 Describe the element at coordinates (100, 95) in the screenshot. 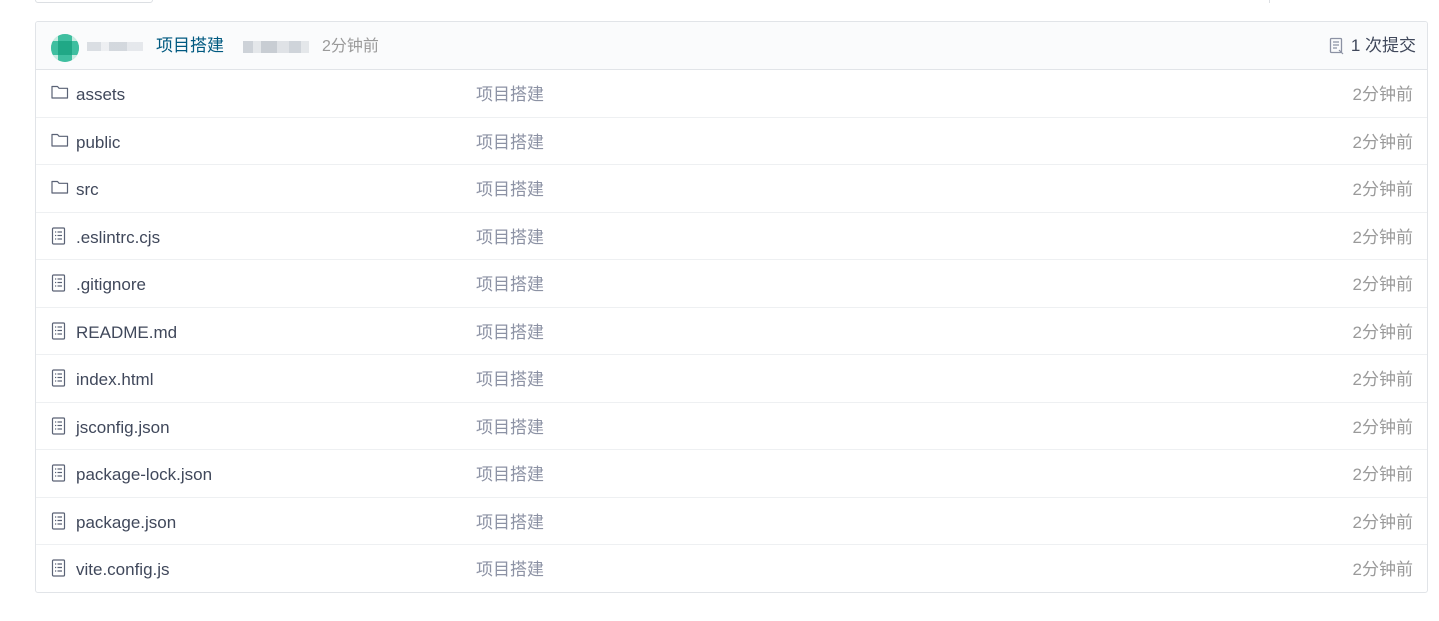

I see `file-name-link: assets` at that location.